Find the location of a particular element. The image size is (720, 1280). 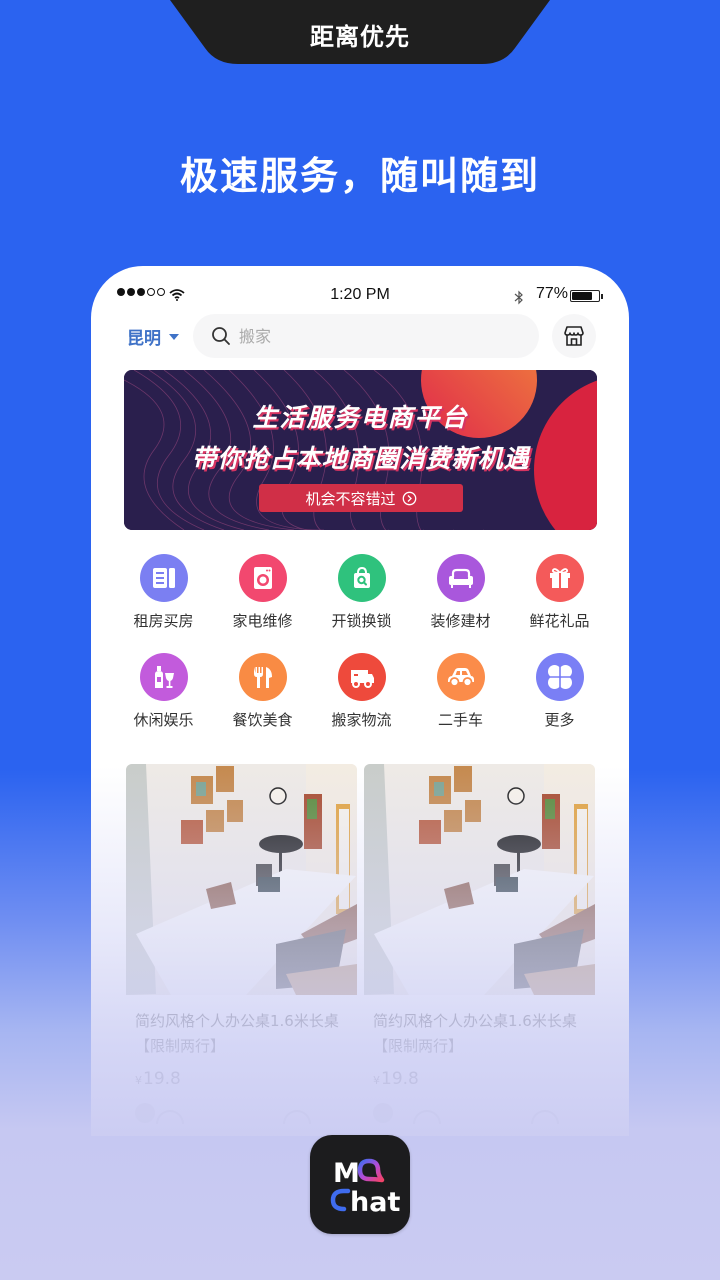

search-icon is located at coordinates (221, 336).